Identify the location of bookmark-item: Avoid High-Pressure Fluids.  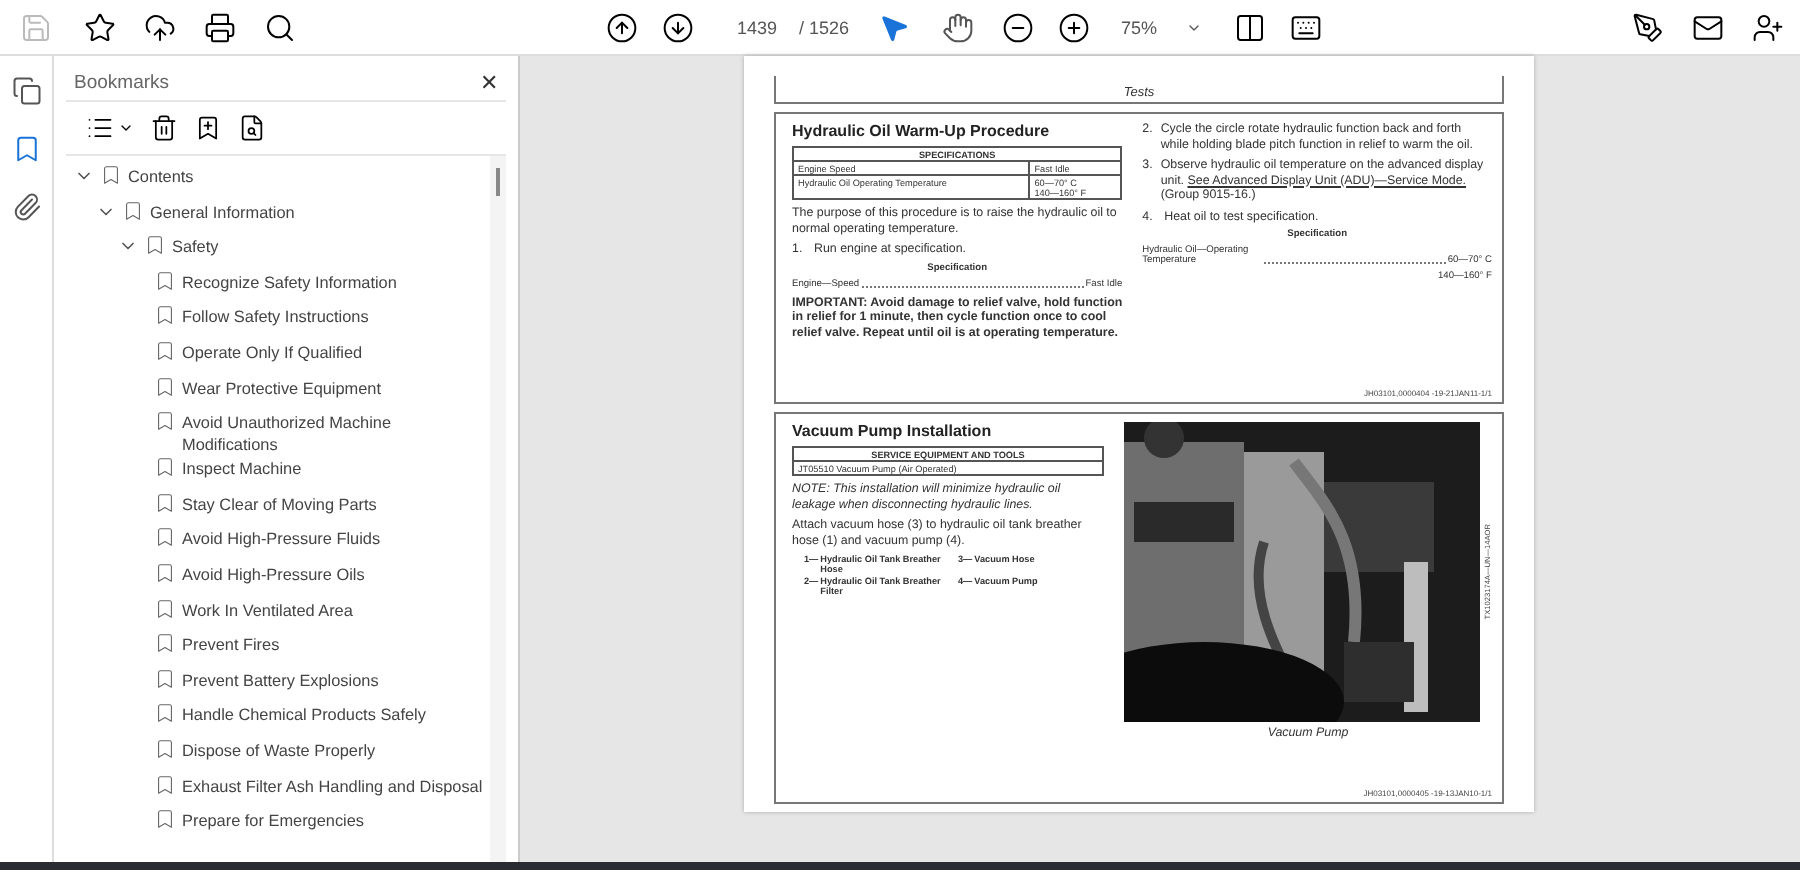
(336, 538).